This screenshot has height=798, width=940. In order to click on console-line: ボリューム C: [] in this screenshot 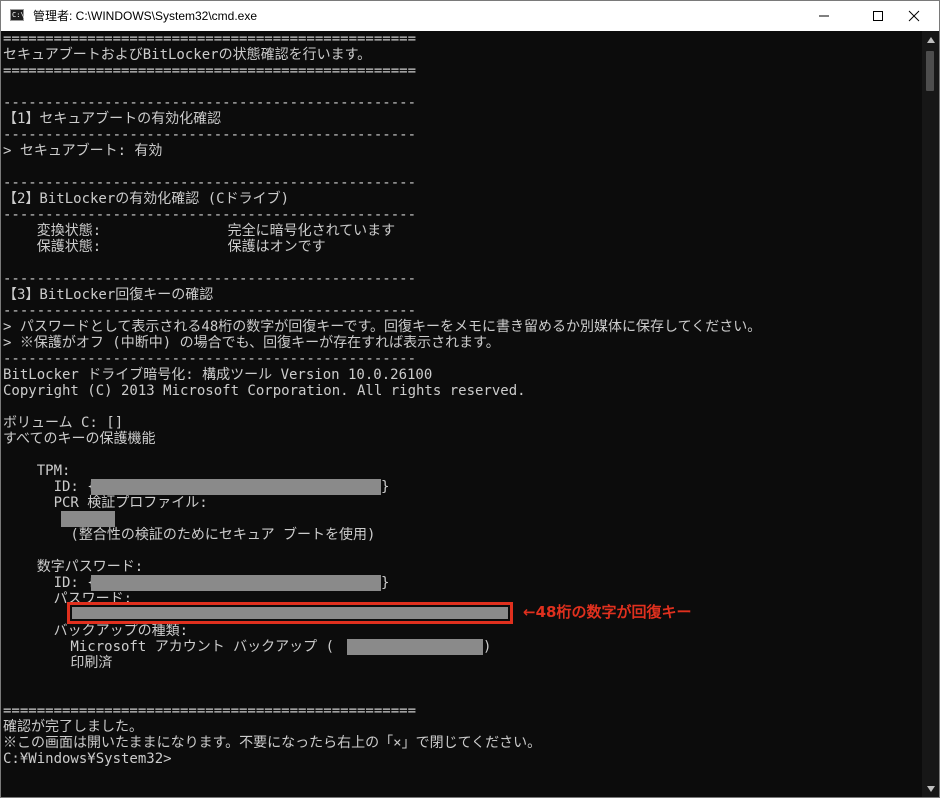, I will do `click(63, 423)`.